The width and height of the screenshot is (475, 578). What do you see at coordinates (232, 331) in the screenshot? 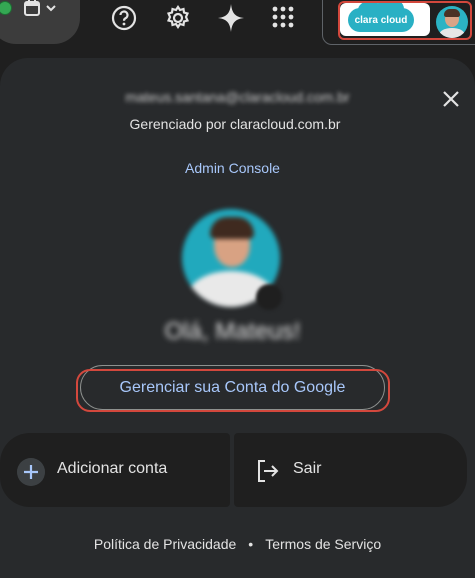
I see `greeting: Olá, Mateus!` at bounding box center [232, 331].